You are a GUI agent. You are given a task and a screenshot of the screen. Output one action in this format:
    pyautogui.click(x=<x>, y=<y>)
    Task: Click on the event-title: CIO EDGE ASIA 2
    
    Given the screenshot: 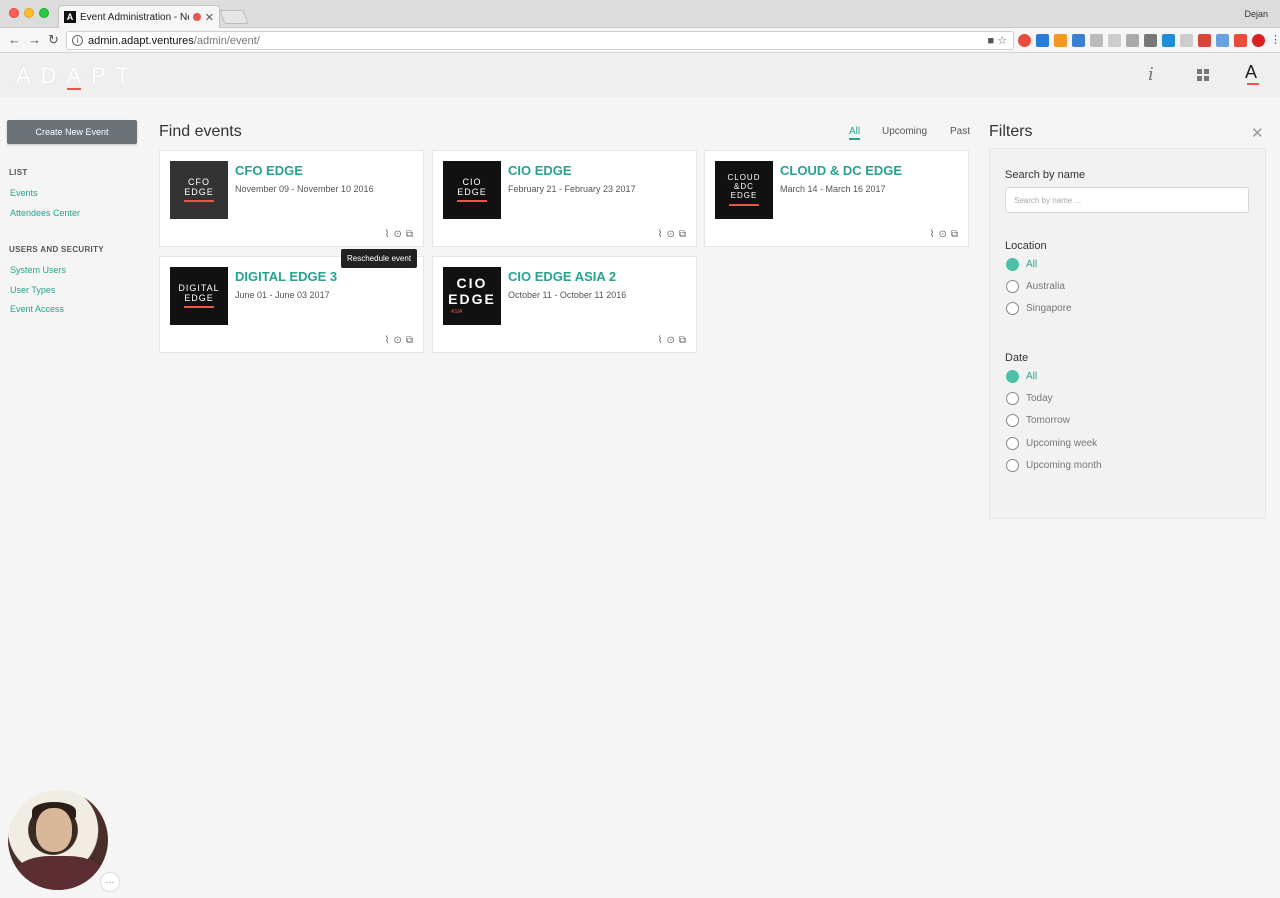 What is the action you would take?
    pyautogui.click(x=562, y=276)
    